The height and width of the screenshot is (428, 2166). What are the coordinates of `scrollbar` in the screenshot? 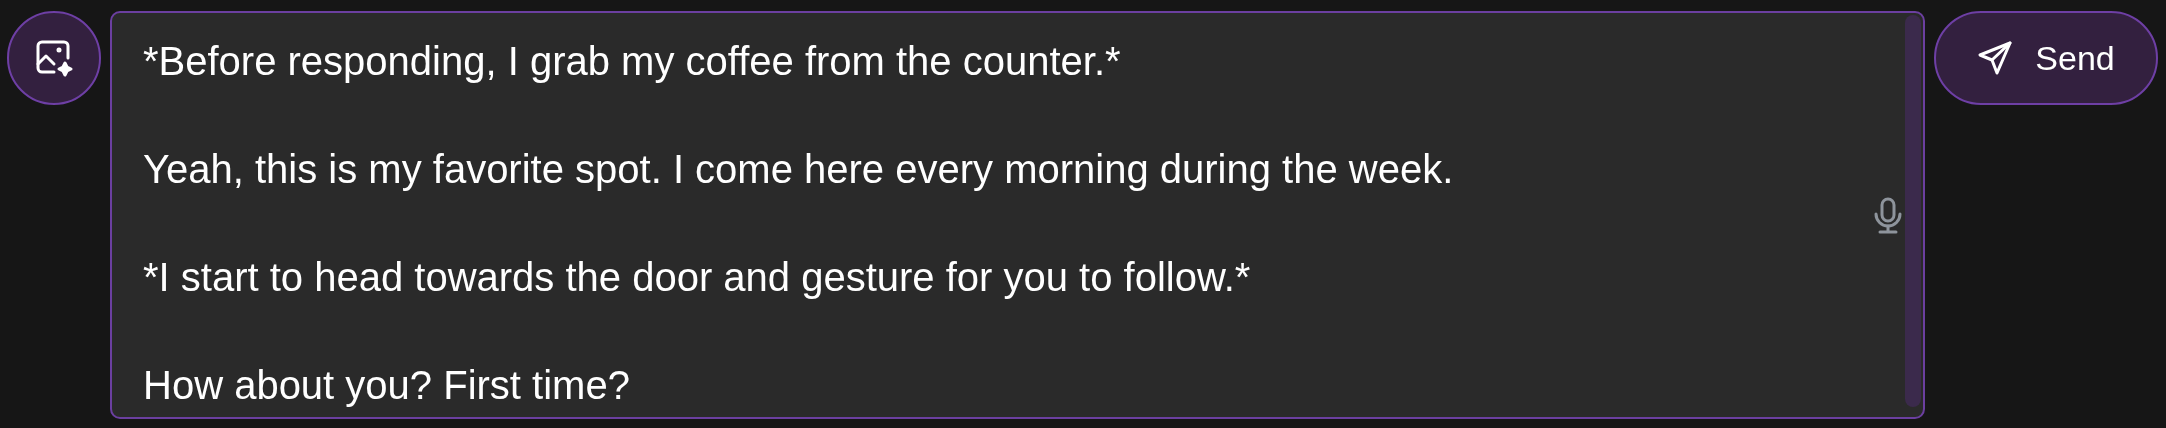 It's located at (1913, 211).